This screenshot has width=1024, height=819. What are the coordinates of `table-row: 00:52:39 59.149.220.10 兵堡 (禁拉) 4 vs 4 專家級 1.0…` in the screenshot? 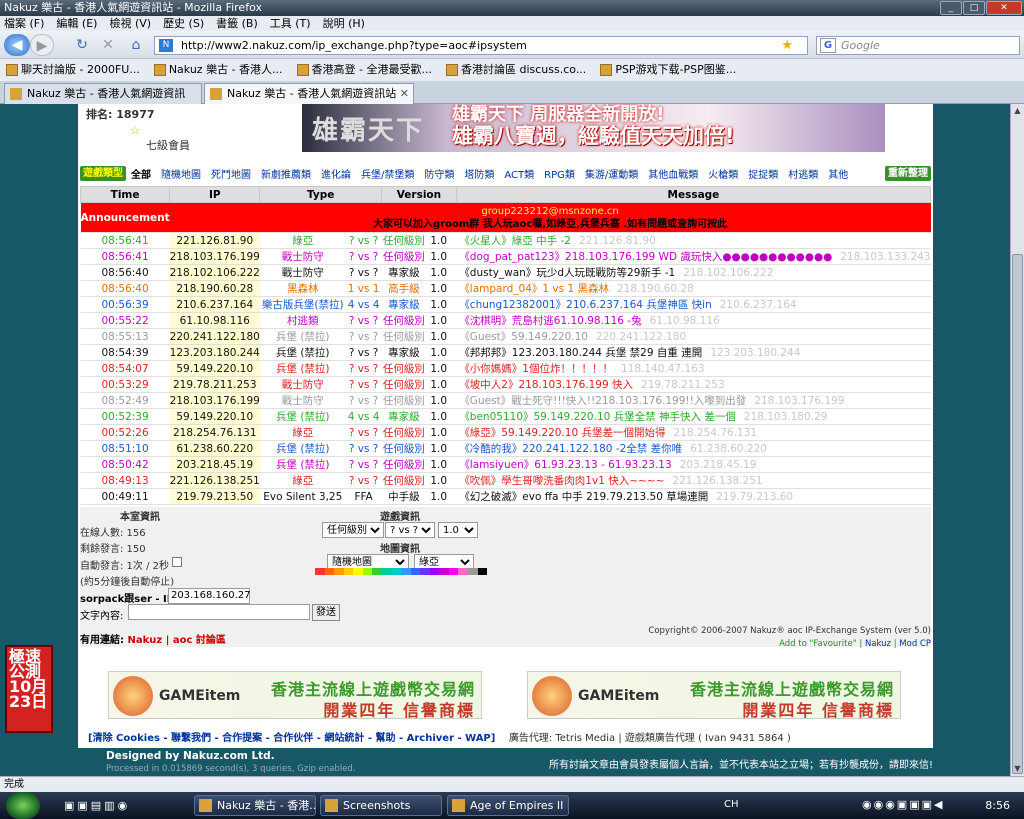 It's located at (505, 416).